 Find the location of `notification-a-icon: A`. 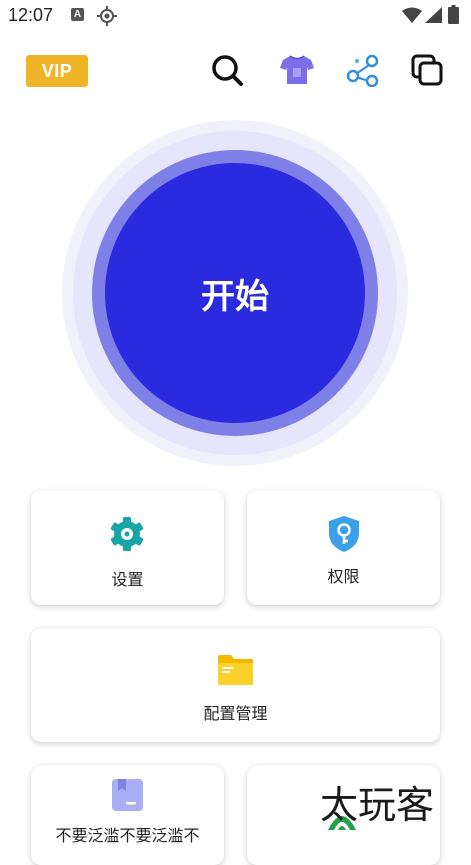

notification-a-icon: A is located at coordinates (77, 14).